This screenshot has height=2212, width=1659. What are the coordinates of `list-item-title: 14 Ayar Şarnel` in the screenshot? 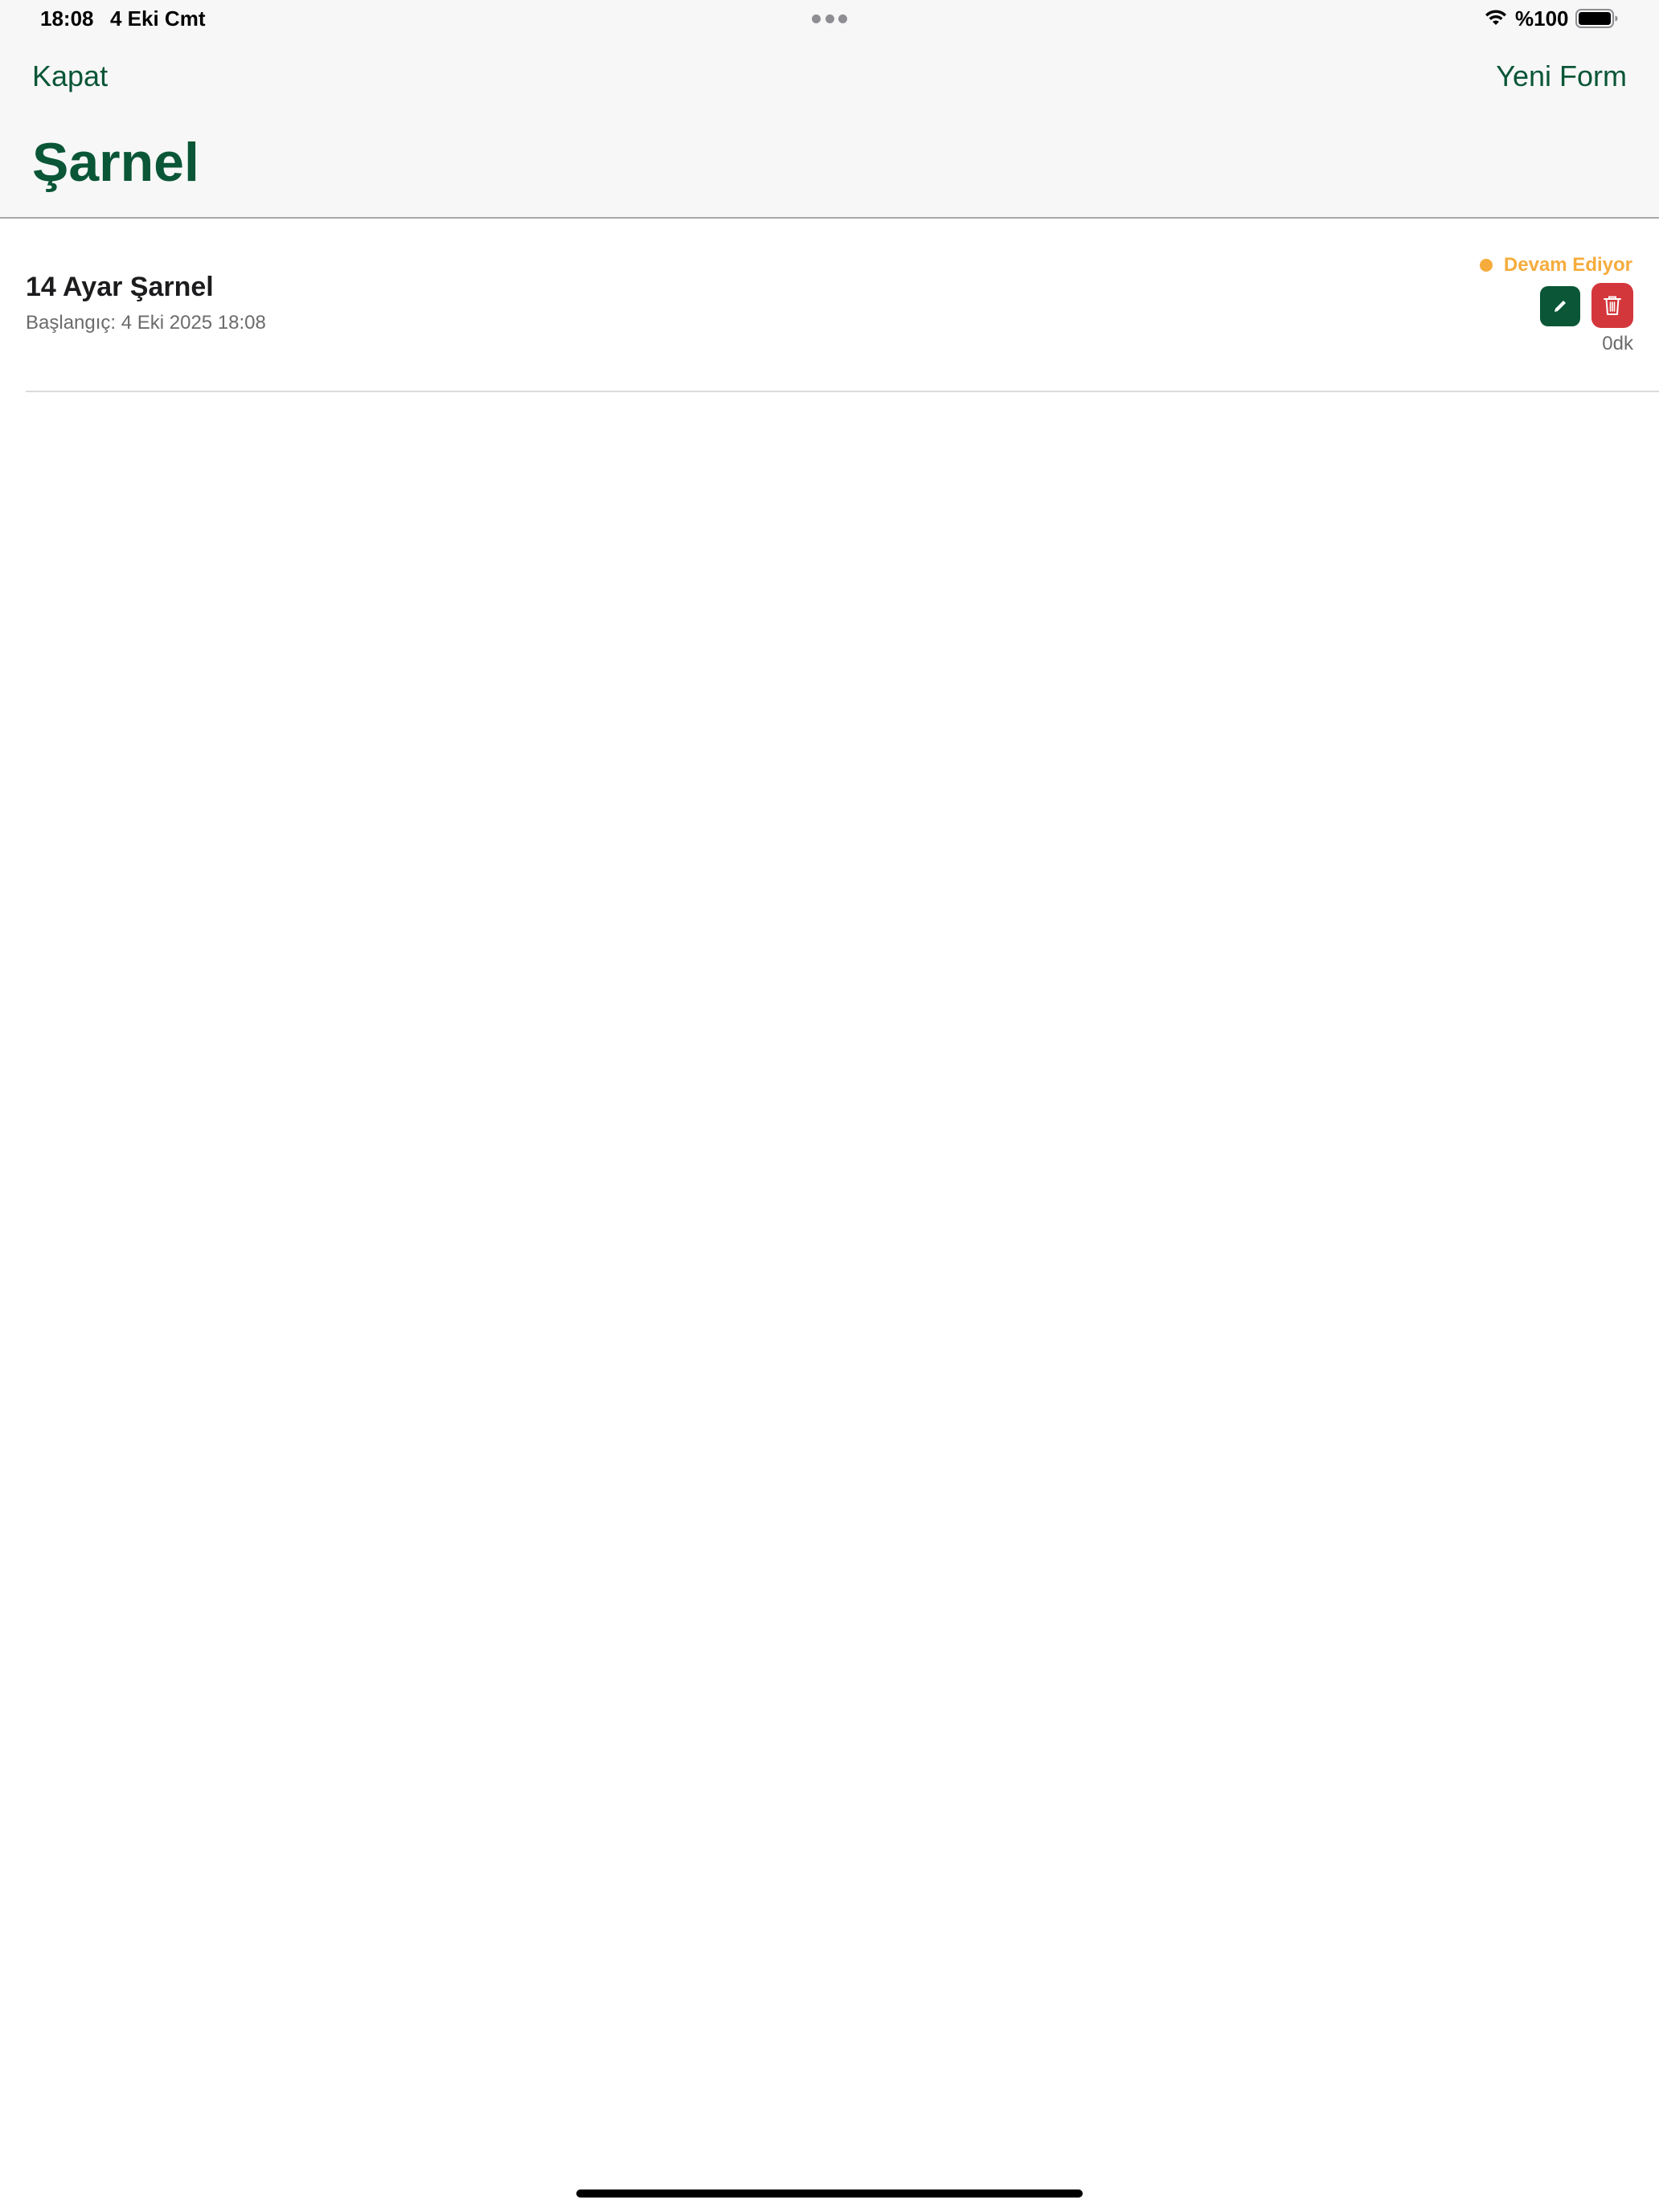 It's located at (120, 287).